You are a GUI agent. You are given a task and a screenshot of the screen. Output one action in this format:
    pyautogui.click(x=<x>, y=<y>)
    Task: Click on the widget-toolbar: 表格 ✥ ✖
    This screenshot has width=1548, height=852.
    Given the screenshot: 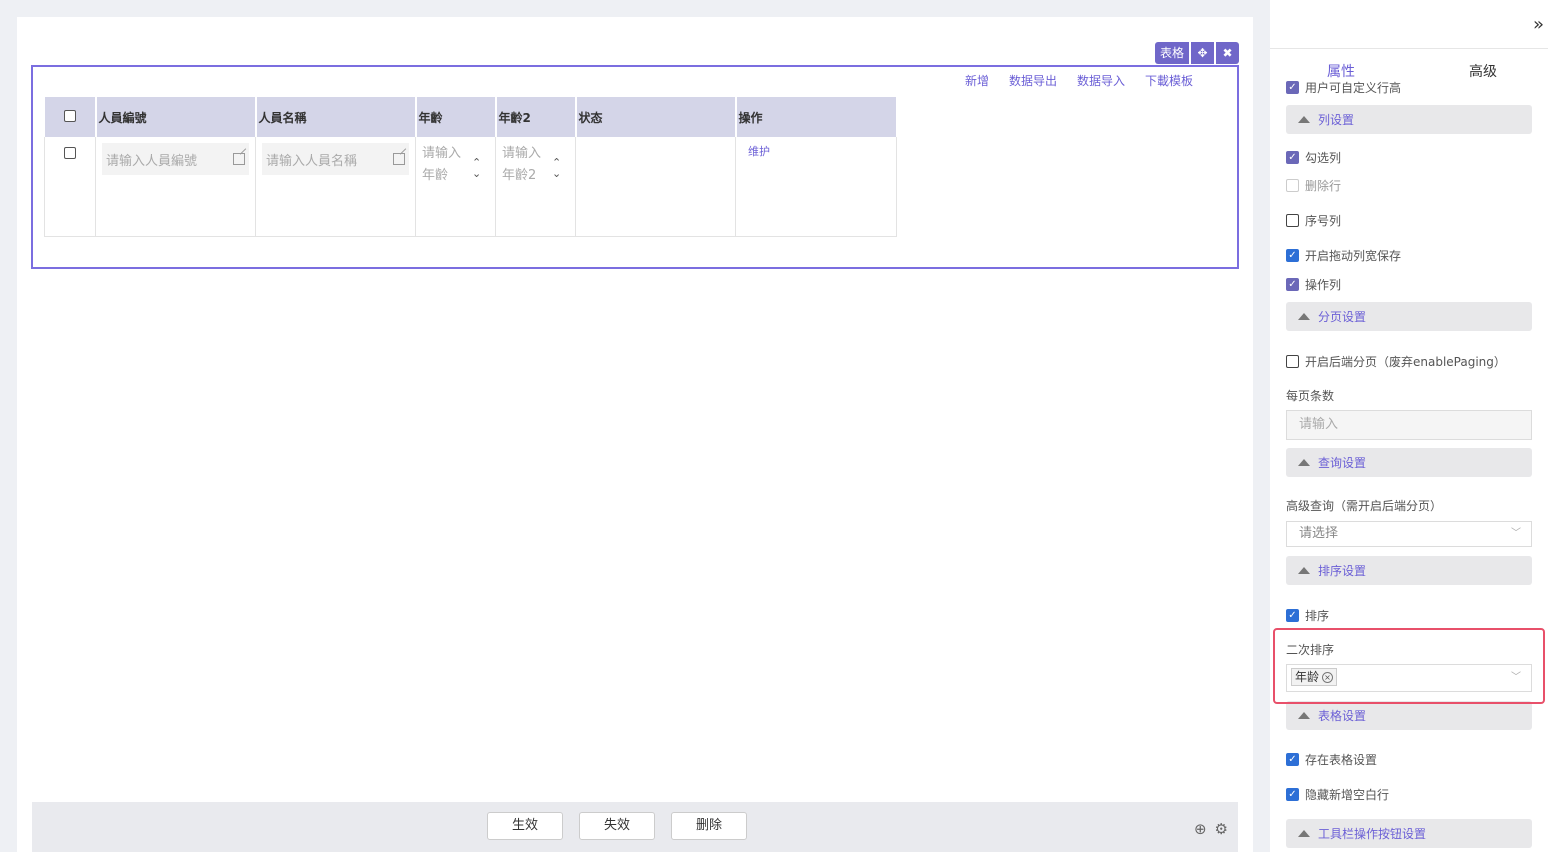 What is the action you would take?
    pyautogui.click(x=1197, y=53)
    